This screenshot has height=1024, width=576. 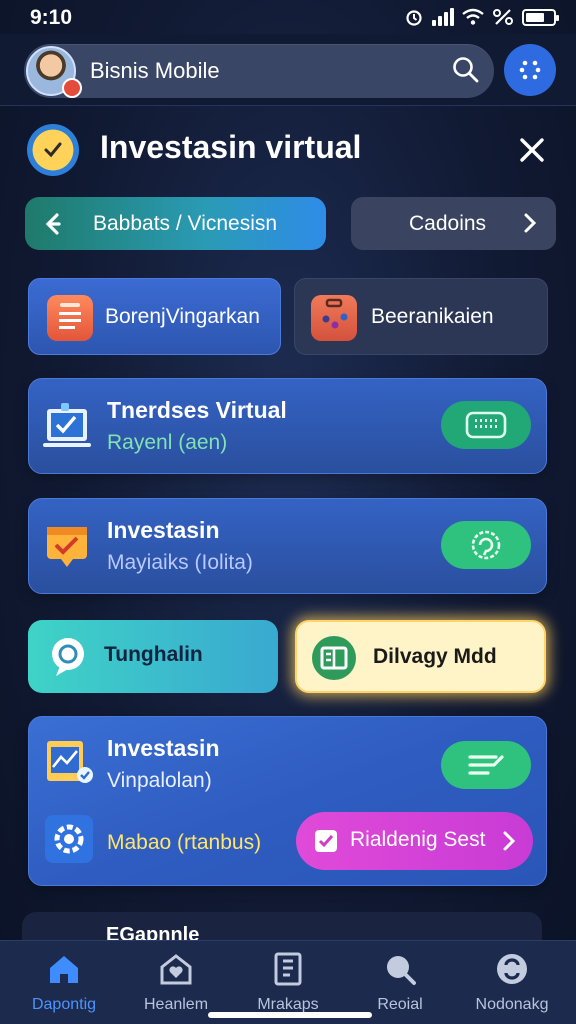 I want to click on nav-item-home: Dapontig, so click(x=64, y=985).